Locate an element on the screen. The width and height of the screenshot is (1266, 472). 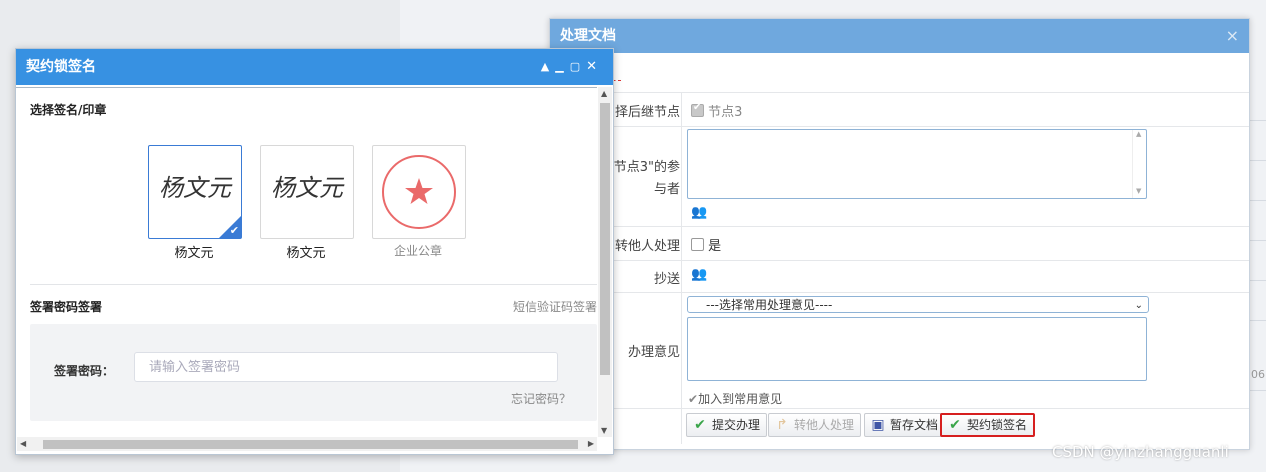
seal-card is located at coordinates (419, 192).